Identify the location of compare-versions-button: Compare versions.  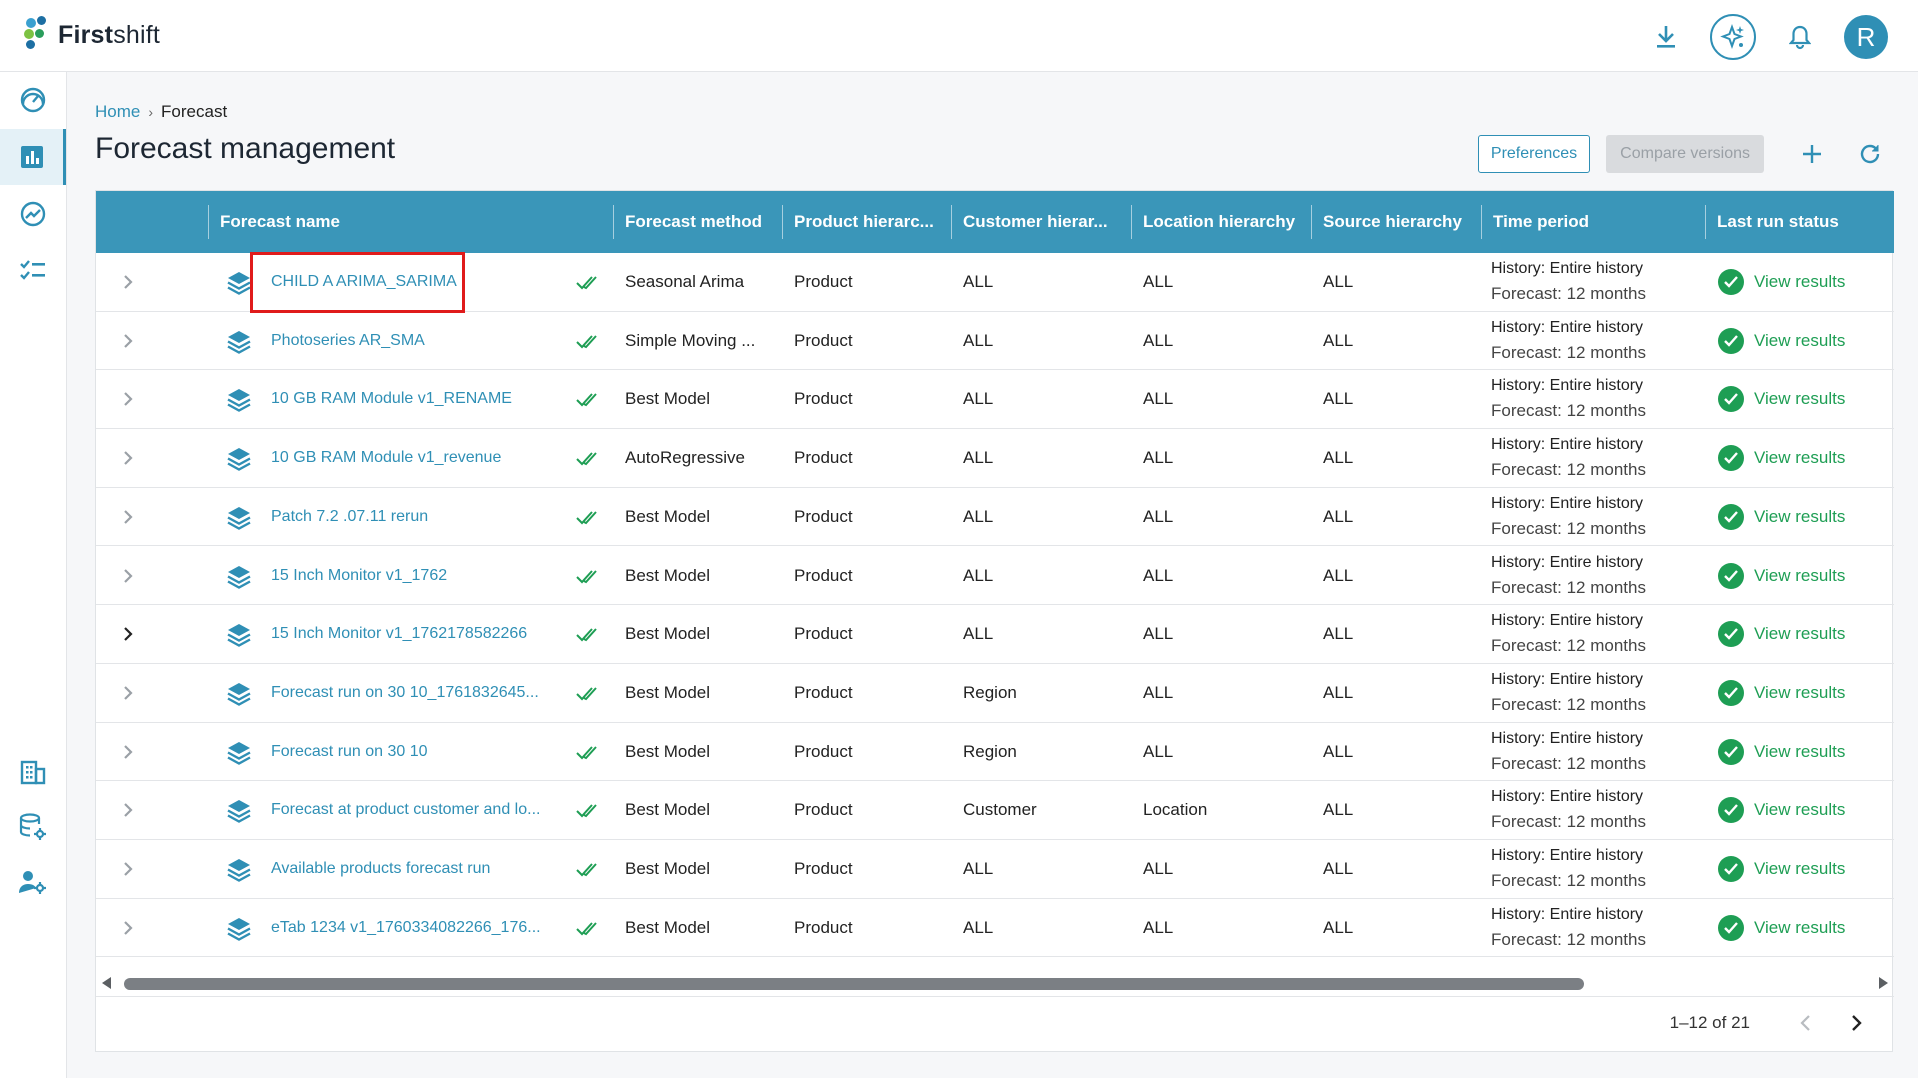
(1685, 154).